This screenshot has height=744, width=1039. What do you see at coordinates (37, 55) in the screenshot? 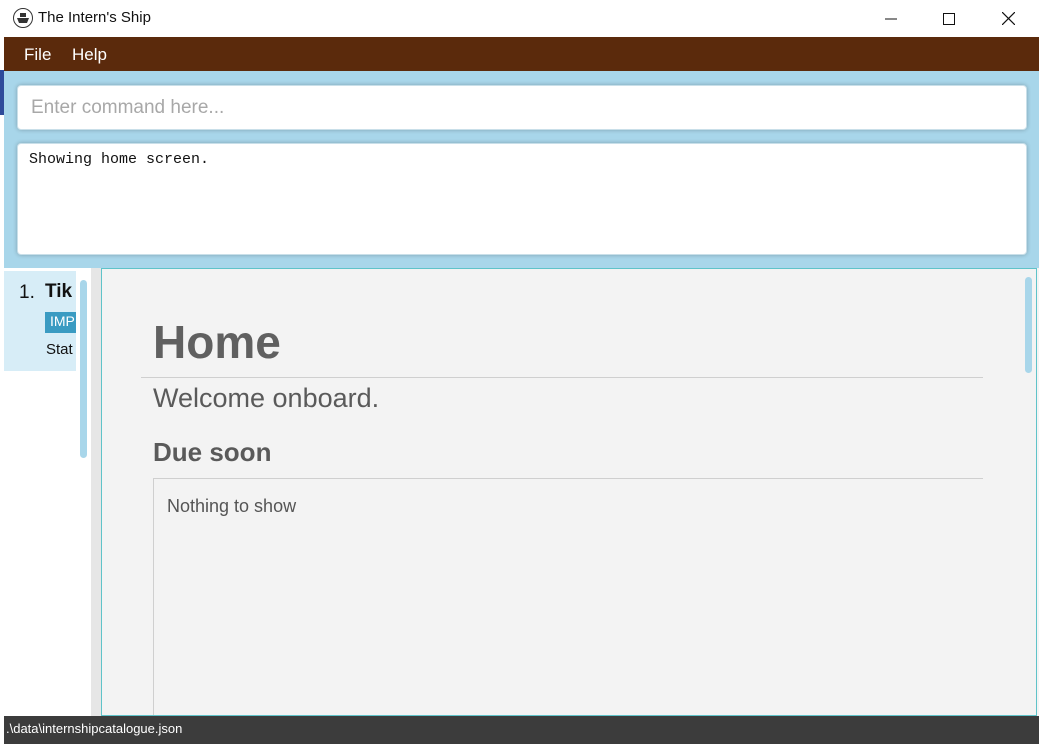
I see `menu-file: File` at bounding box center [37, 55].